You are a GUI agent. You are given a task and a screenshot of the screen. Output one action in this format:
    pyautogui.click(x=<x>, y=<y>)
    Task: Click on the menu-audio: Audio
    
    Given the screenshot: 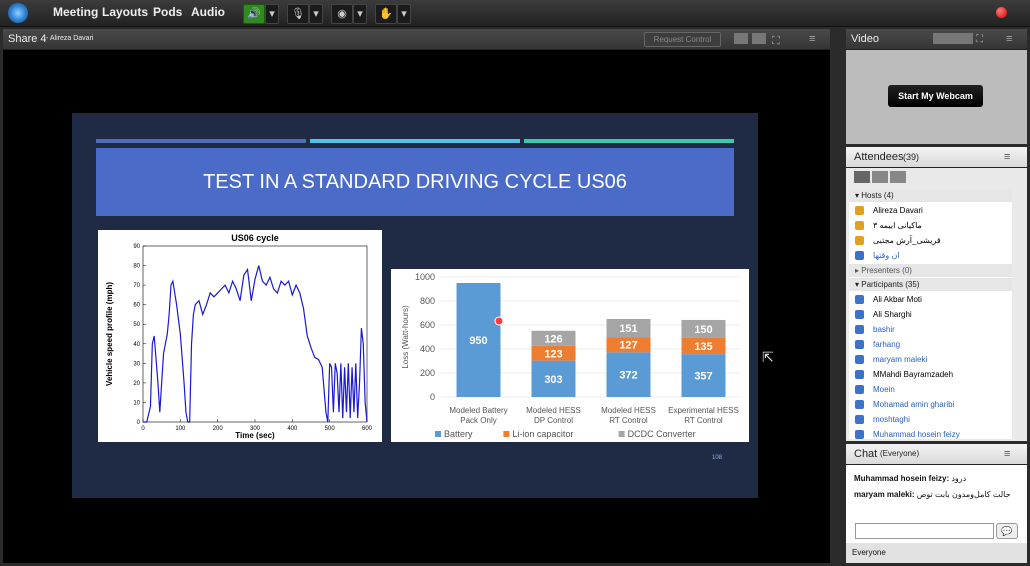 What is the action you would take?
    pyautogui.click(x=208, y=12)
    